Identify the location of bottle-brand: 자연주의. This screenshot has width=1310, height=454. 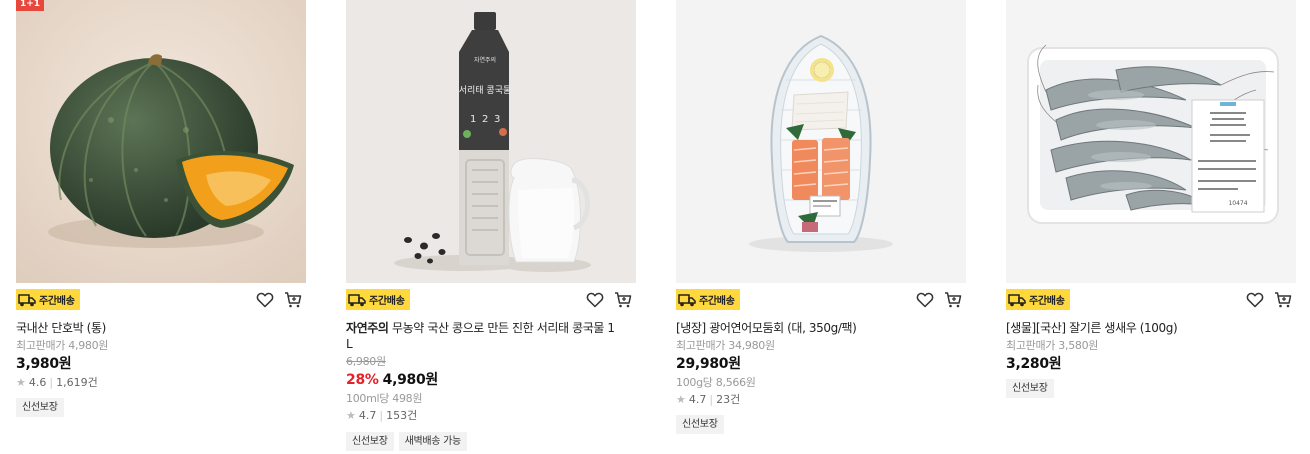
(485, 60).